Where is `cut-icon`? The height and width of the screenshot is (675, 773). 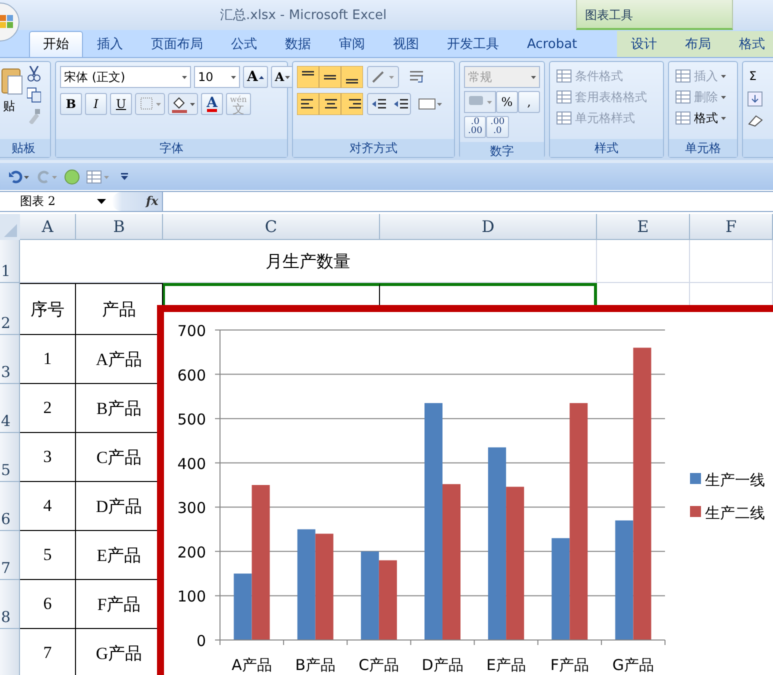
cut-icon is located at coordinates (34, 74).